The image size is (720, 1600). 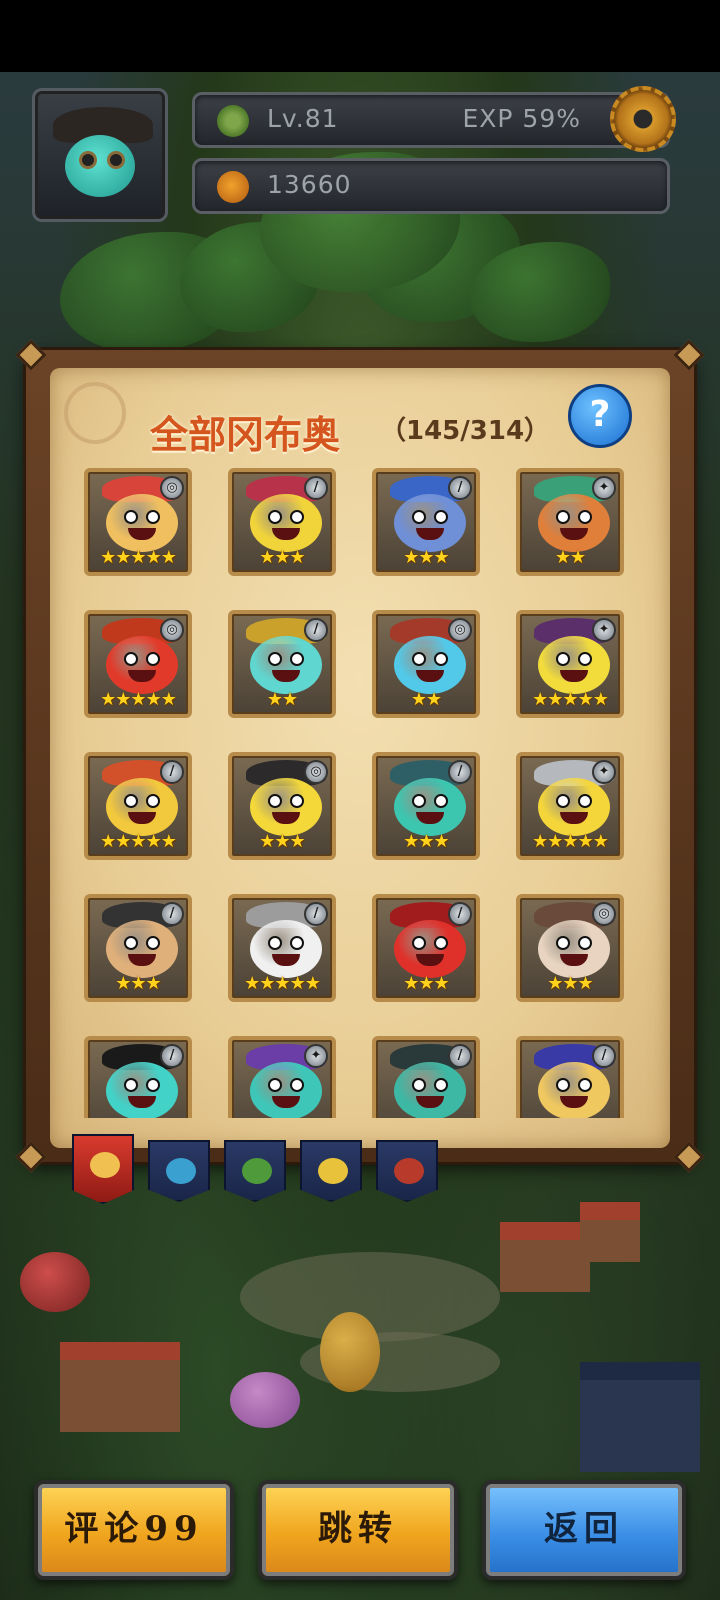 I want to click on water-tab-icon, so click(x=181, y=1171).